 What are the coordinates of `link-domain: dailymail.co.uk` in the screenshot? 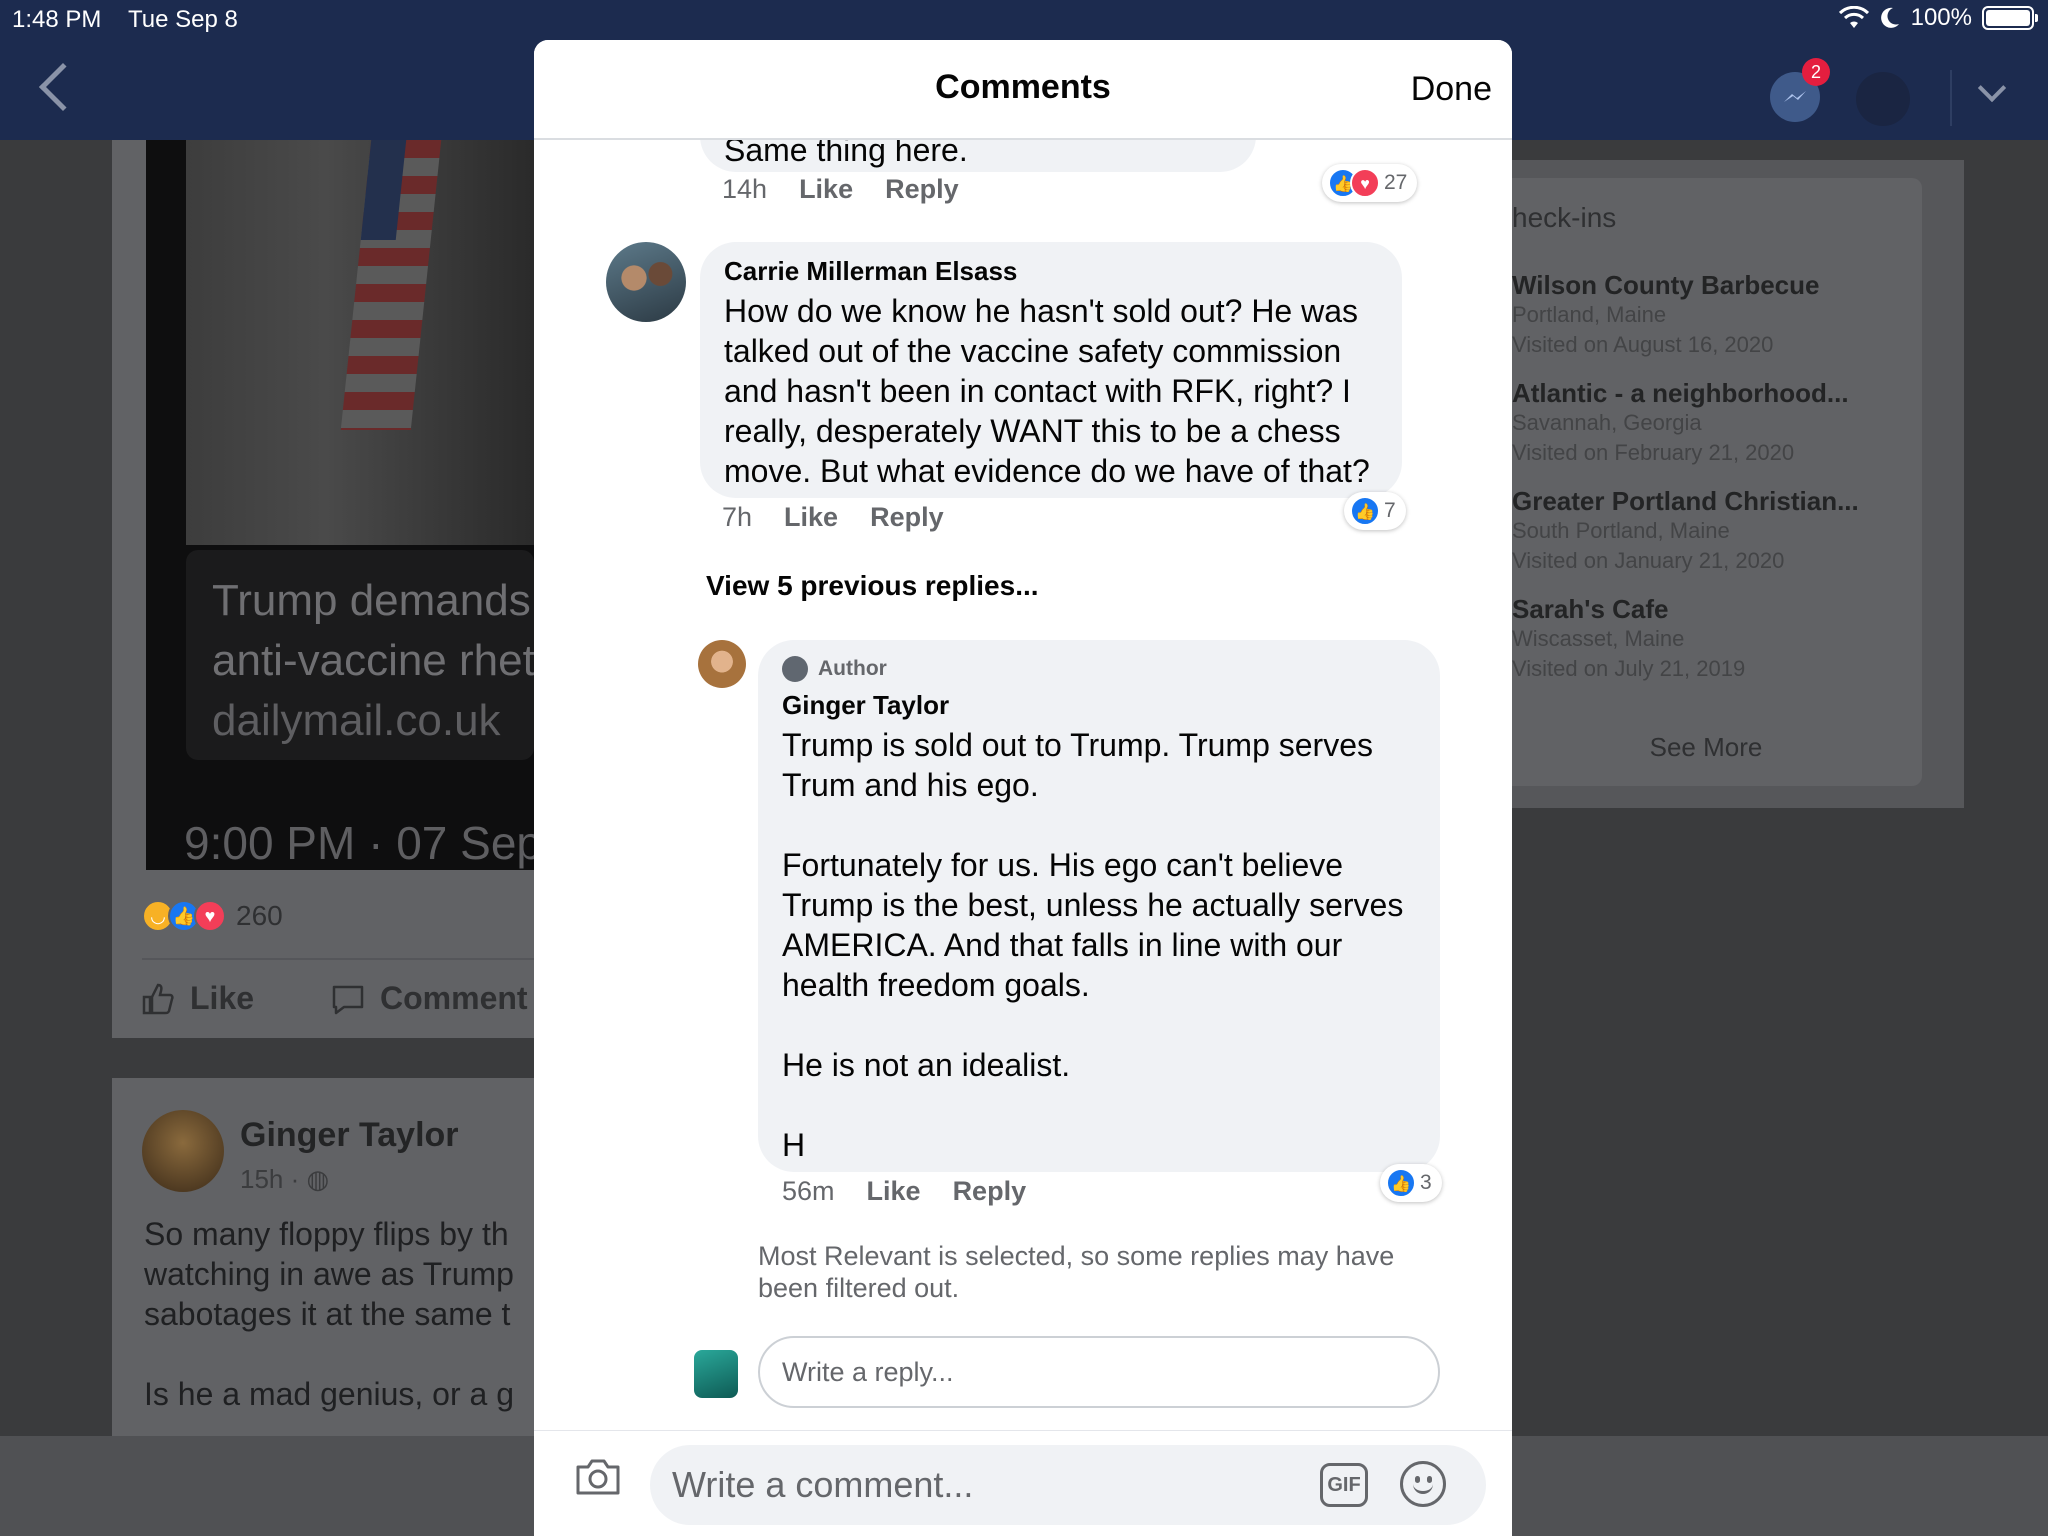 It's located at (356, 720).